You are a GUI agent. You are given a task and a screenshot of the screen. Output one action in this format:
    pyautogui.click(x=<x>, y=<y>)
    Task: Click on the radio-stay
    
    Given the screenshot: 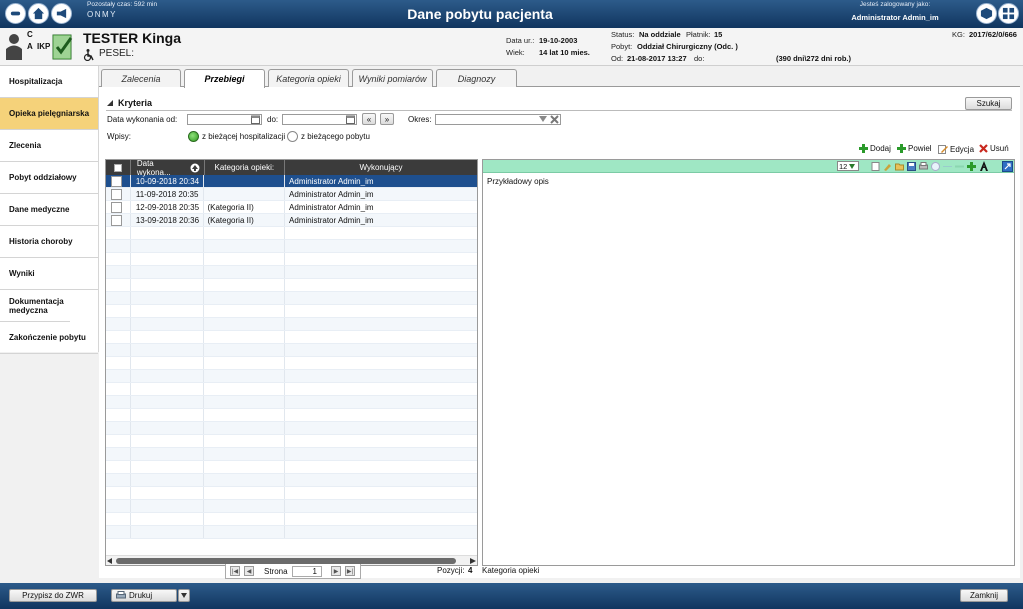 What is the action you would take?
    pyautogui.click(x=292, y=136)
    